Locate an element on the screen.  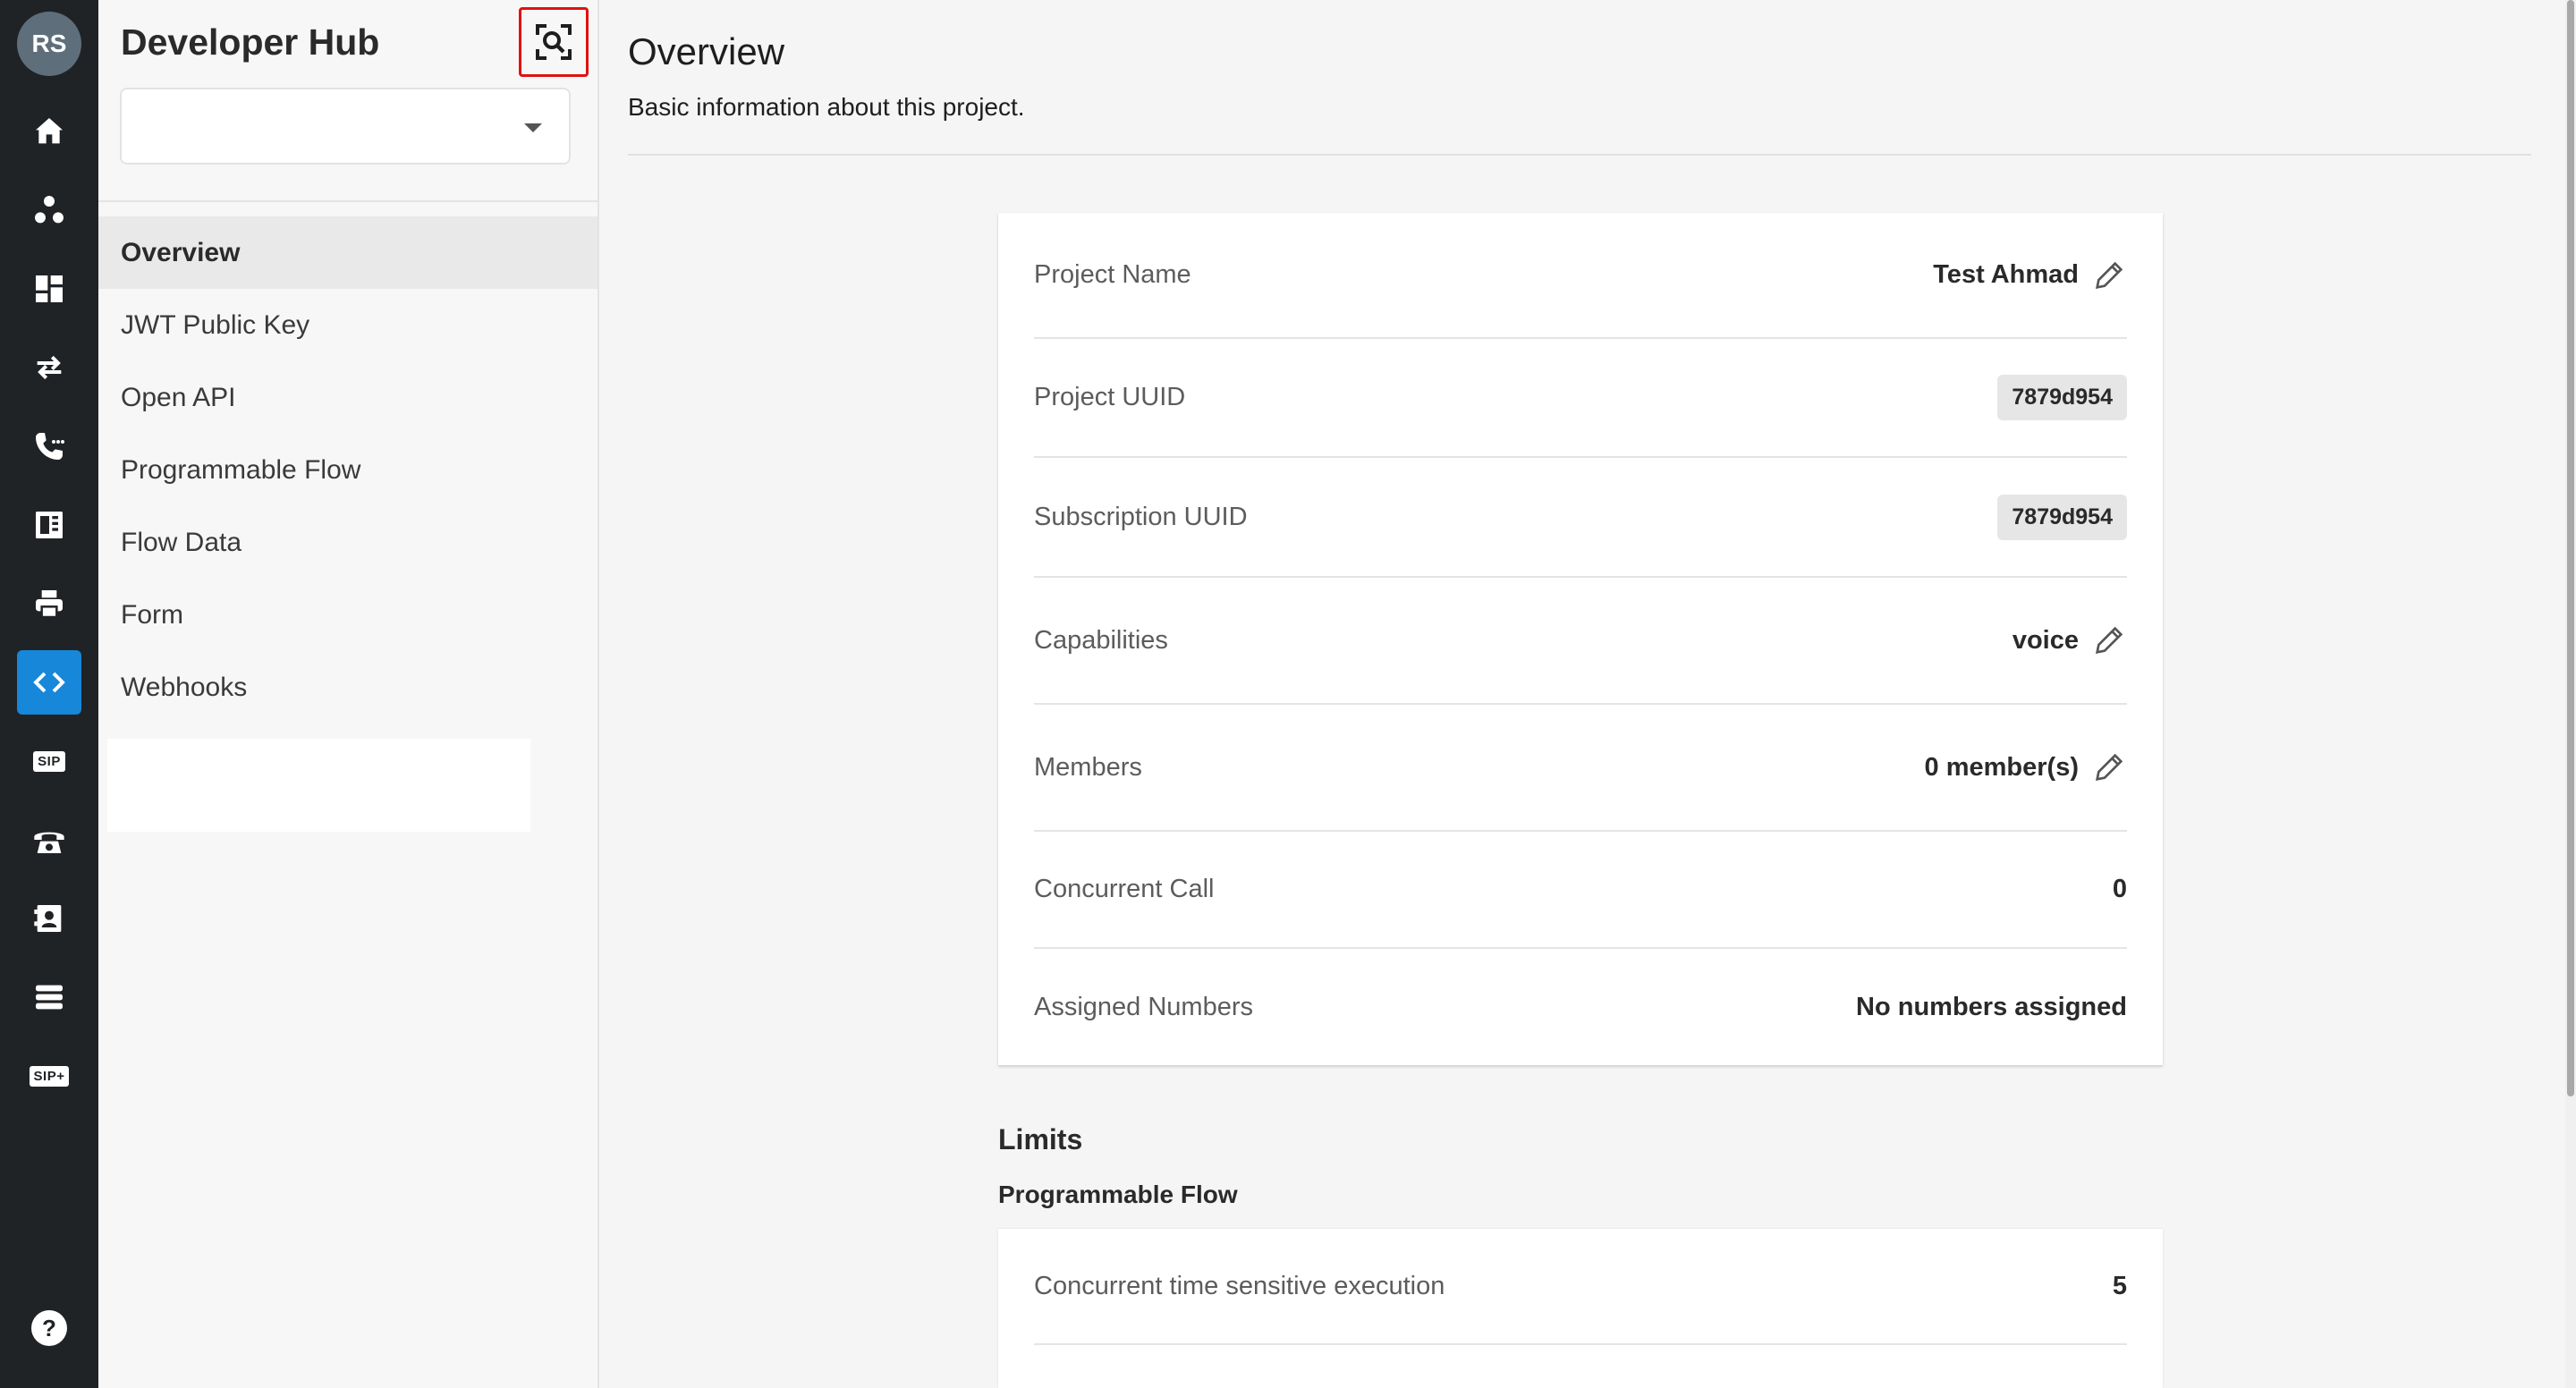
assigned-numbers-row: Assigned Numbers No numbers assigned is located at coordinates (1580, 1007).